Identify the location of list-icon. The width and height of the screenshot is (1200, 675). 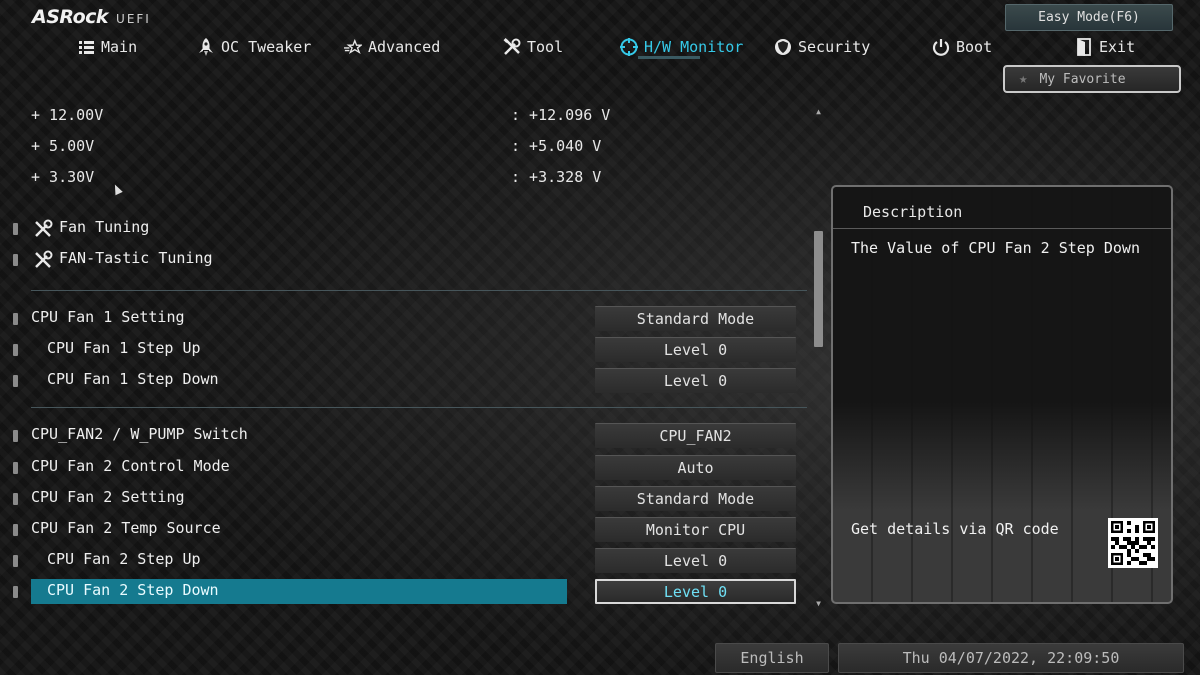
(86, 47).